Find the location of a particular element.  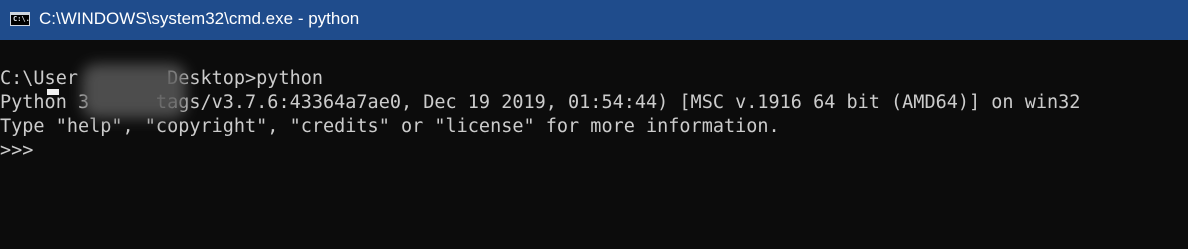

cmd-icon-glyph: C:\. is located at coordinates (21, 19).